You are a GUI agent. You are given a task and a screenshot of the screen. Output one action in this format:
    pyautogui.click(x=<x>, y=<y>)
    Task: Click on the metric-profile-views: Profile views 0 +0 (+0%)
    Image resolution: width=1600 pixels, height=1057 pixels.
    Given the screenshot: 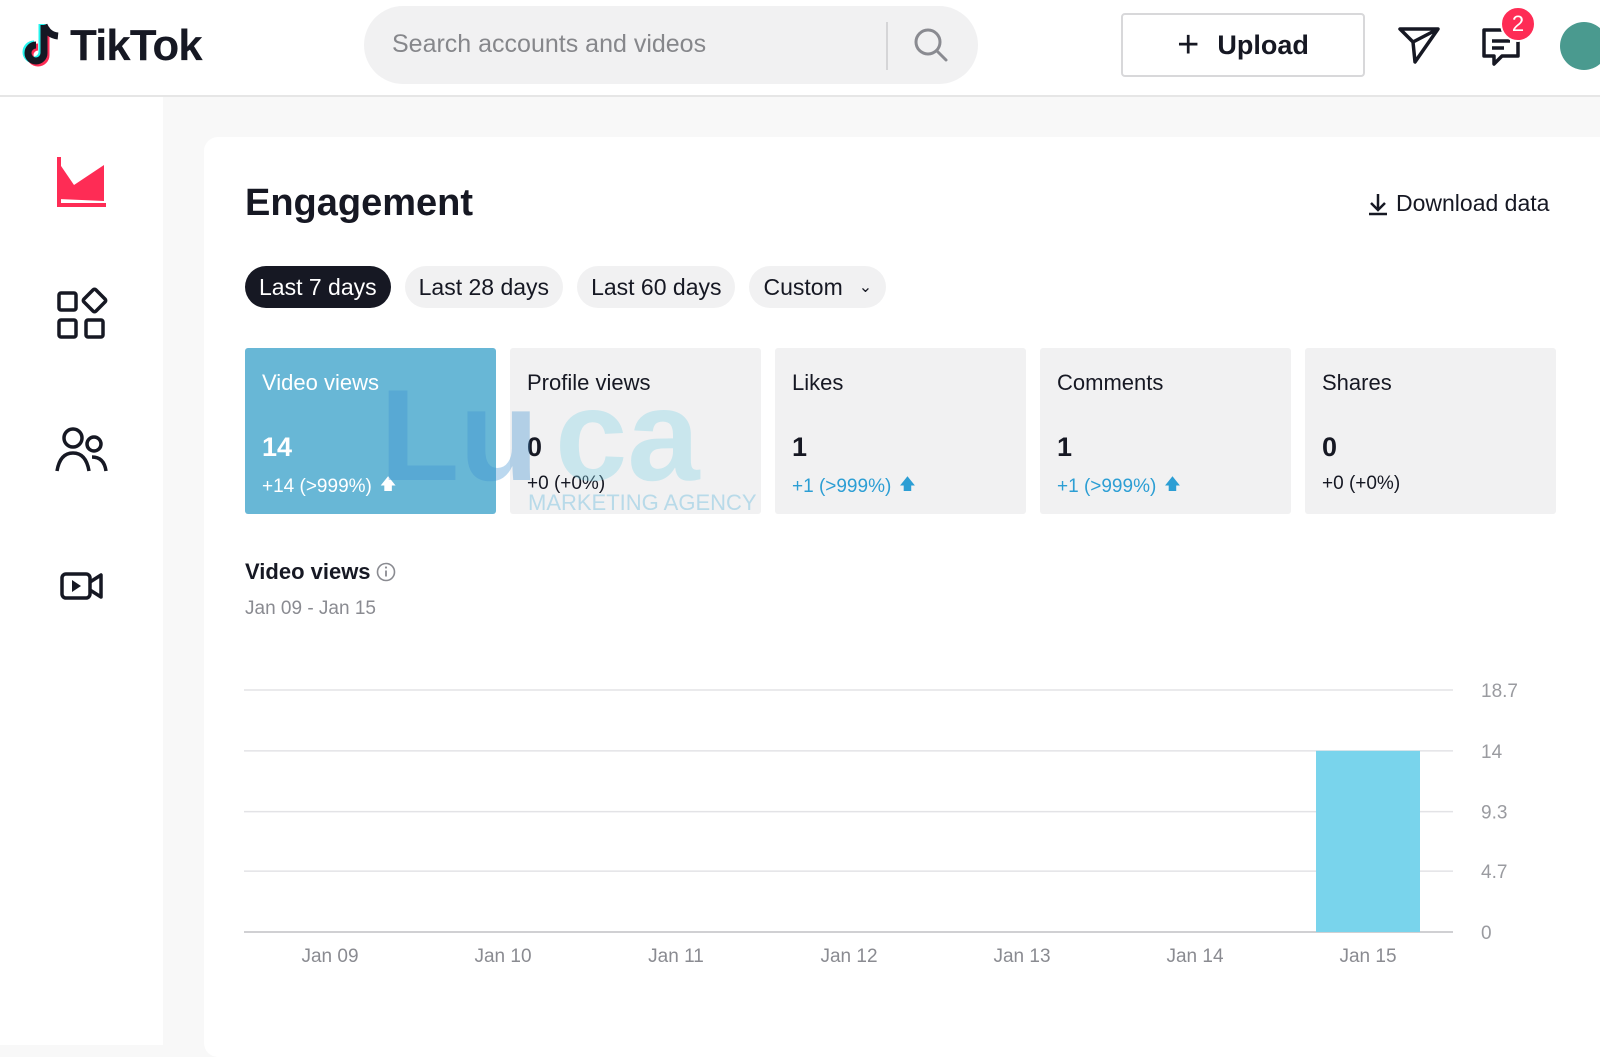 What is the action you would take?
    pyautogui.click(x=635, y=431)
    